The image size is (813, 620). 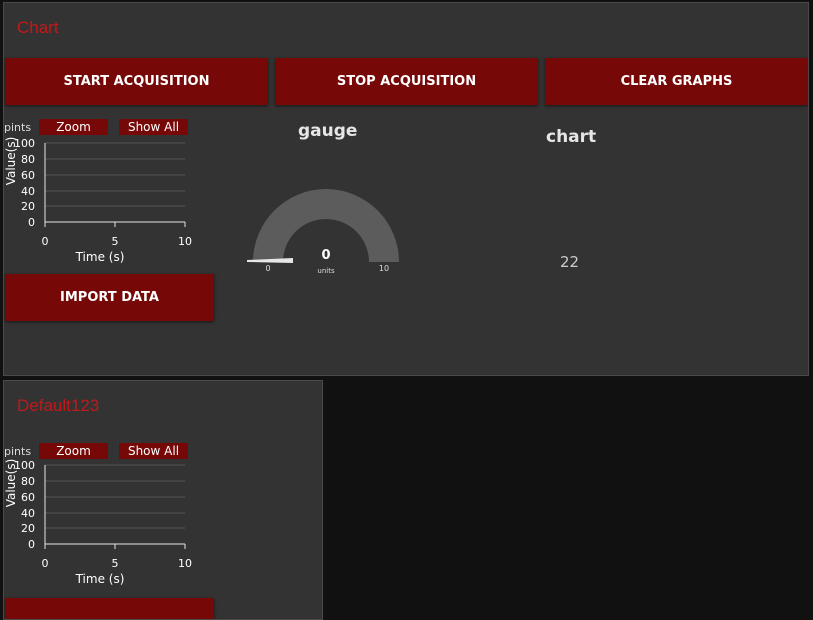 What do you see at coordinates (109, 608) in the screenshot?
I see `default-panel-button` at bounding box center [109, 608].